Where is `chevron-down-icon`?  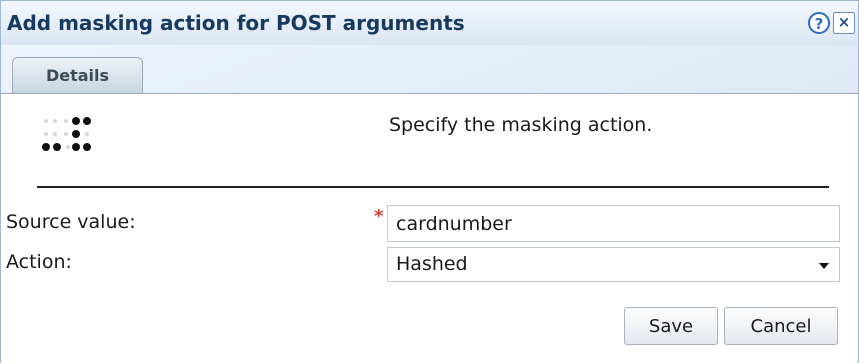 chevron-down-icon is located at coordinates (824, 266).